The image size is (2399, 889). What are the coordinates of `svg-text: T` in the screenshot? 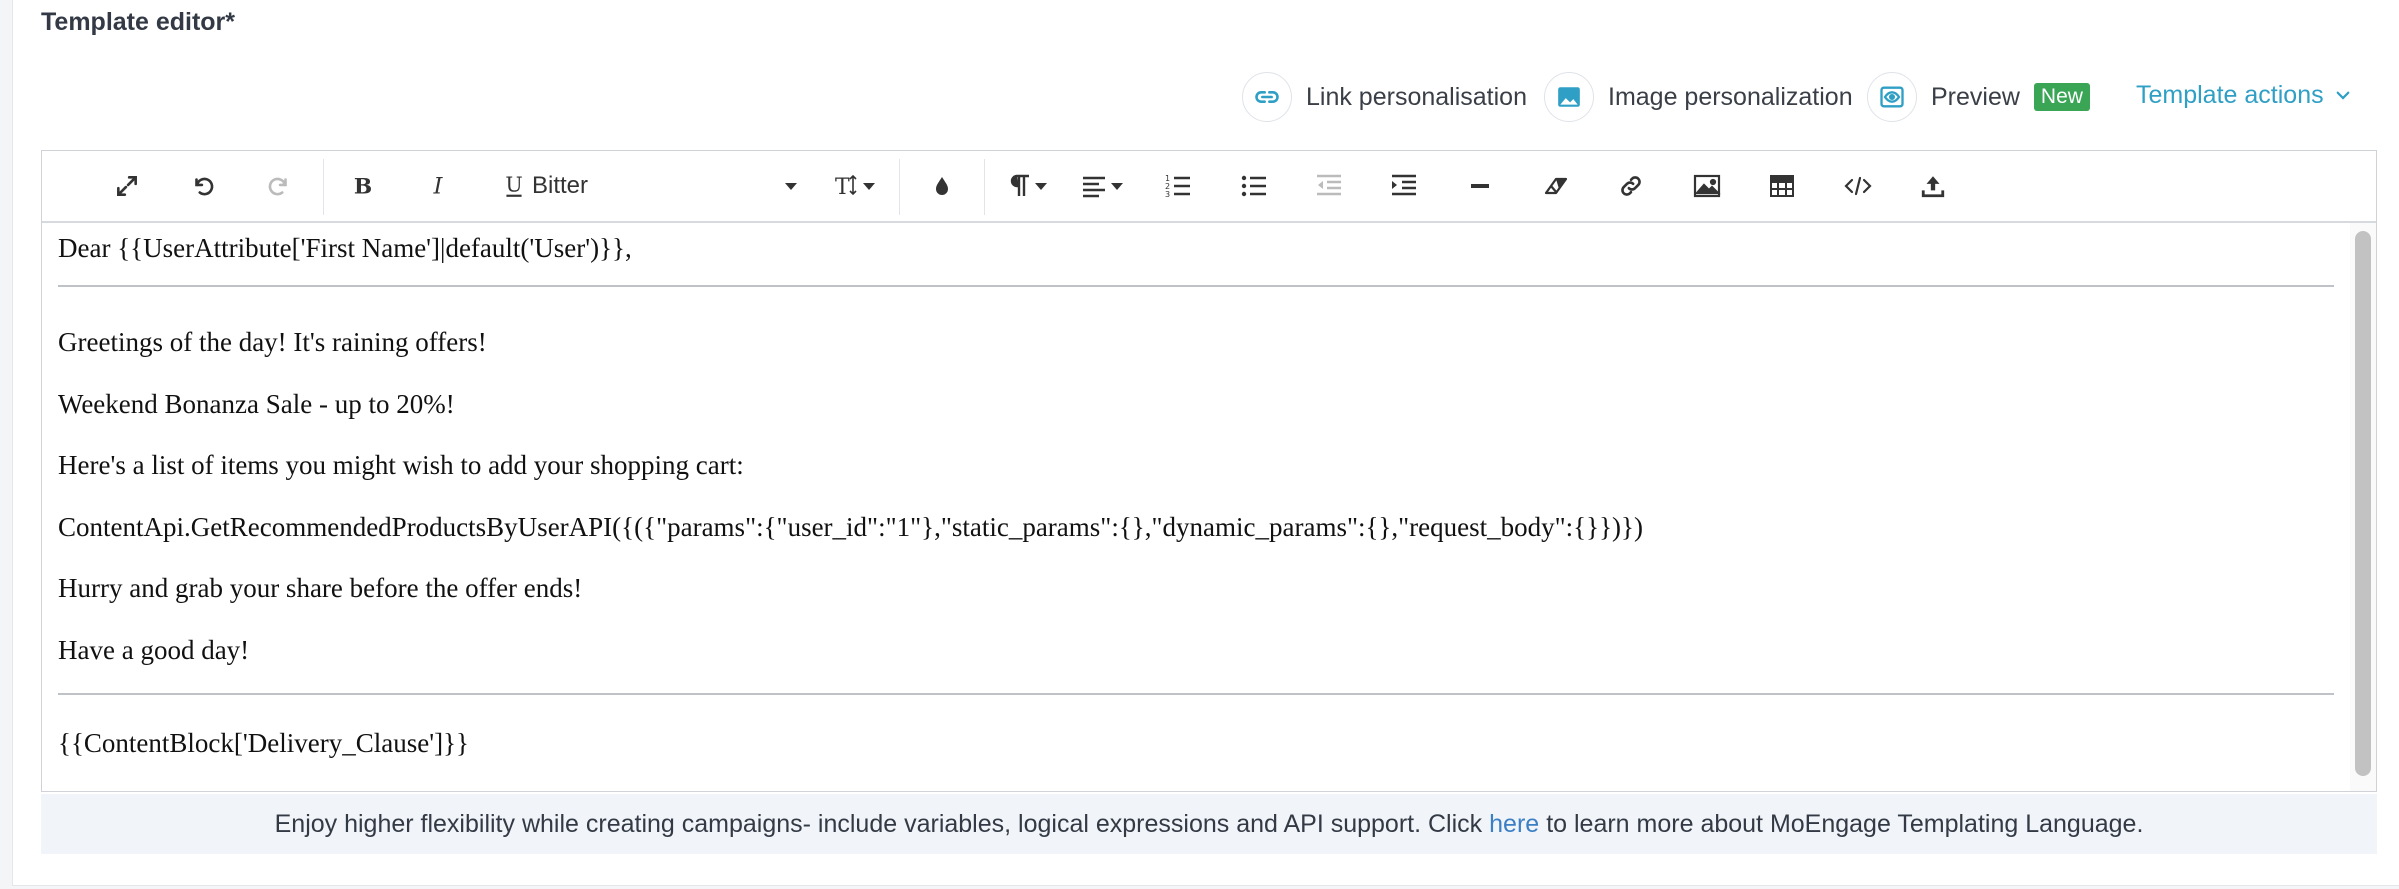 It's located at (842, 187).